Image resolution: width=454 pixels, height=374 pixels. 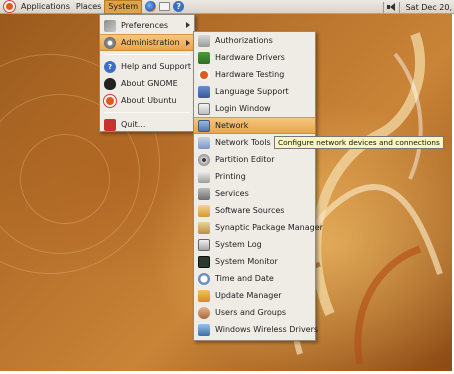 I want to click on menu-item-preferences: Preferences, so click(x=147, y=25).